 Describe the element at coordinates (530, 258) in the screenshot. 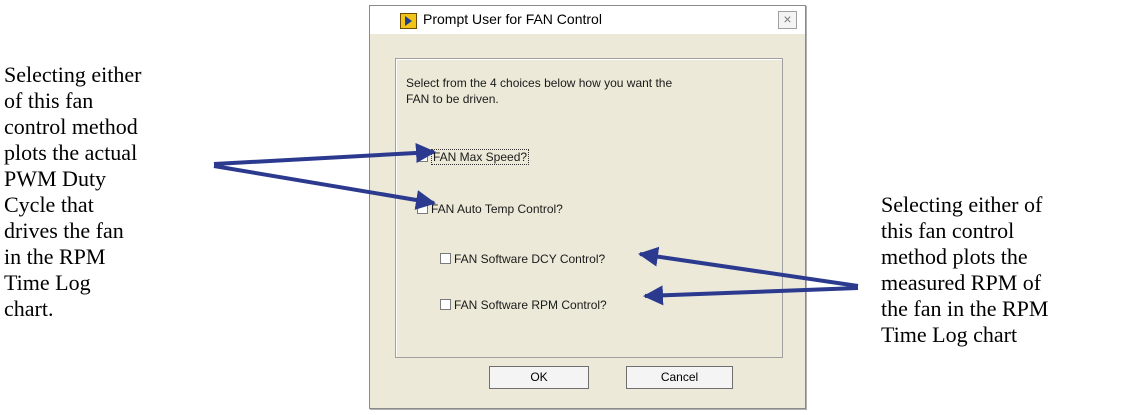

I see `option-label: FAN Software DCY Control?` at that location.